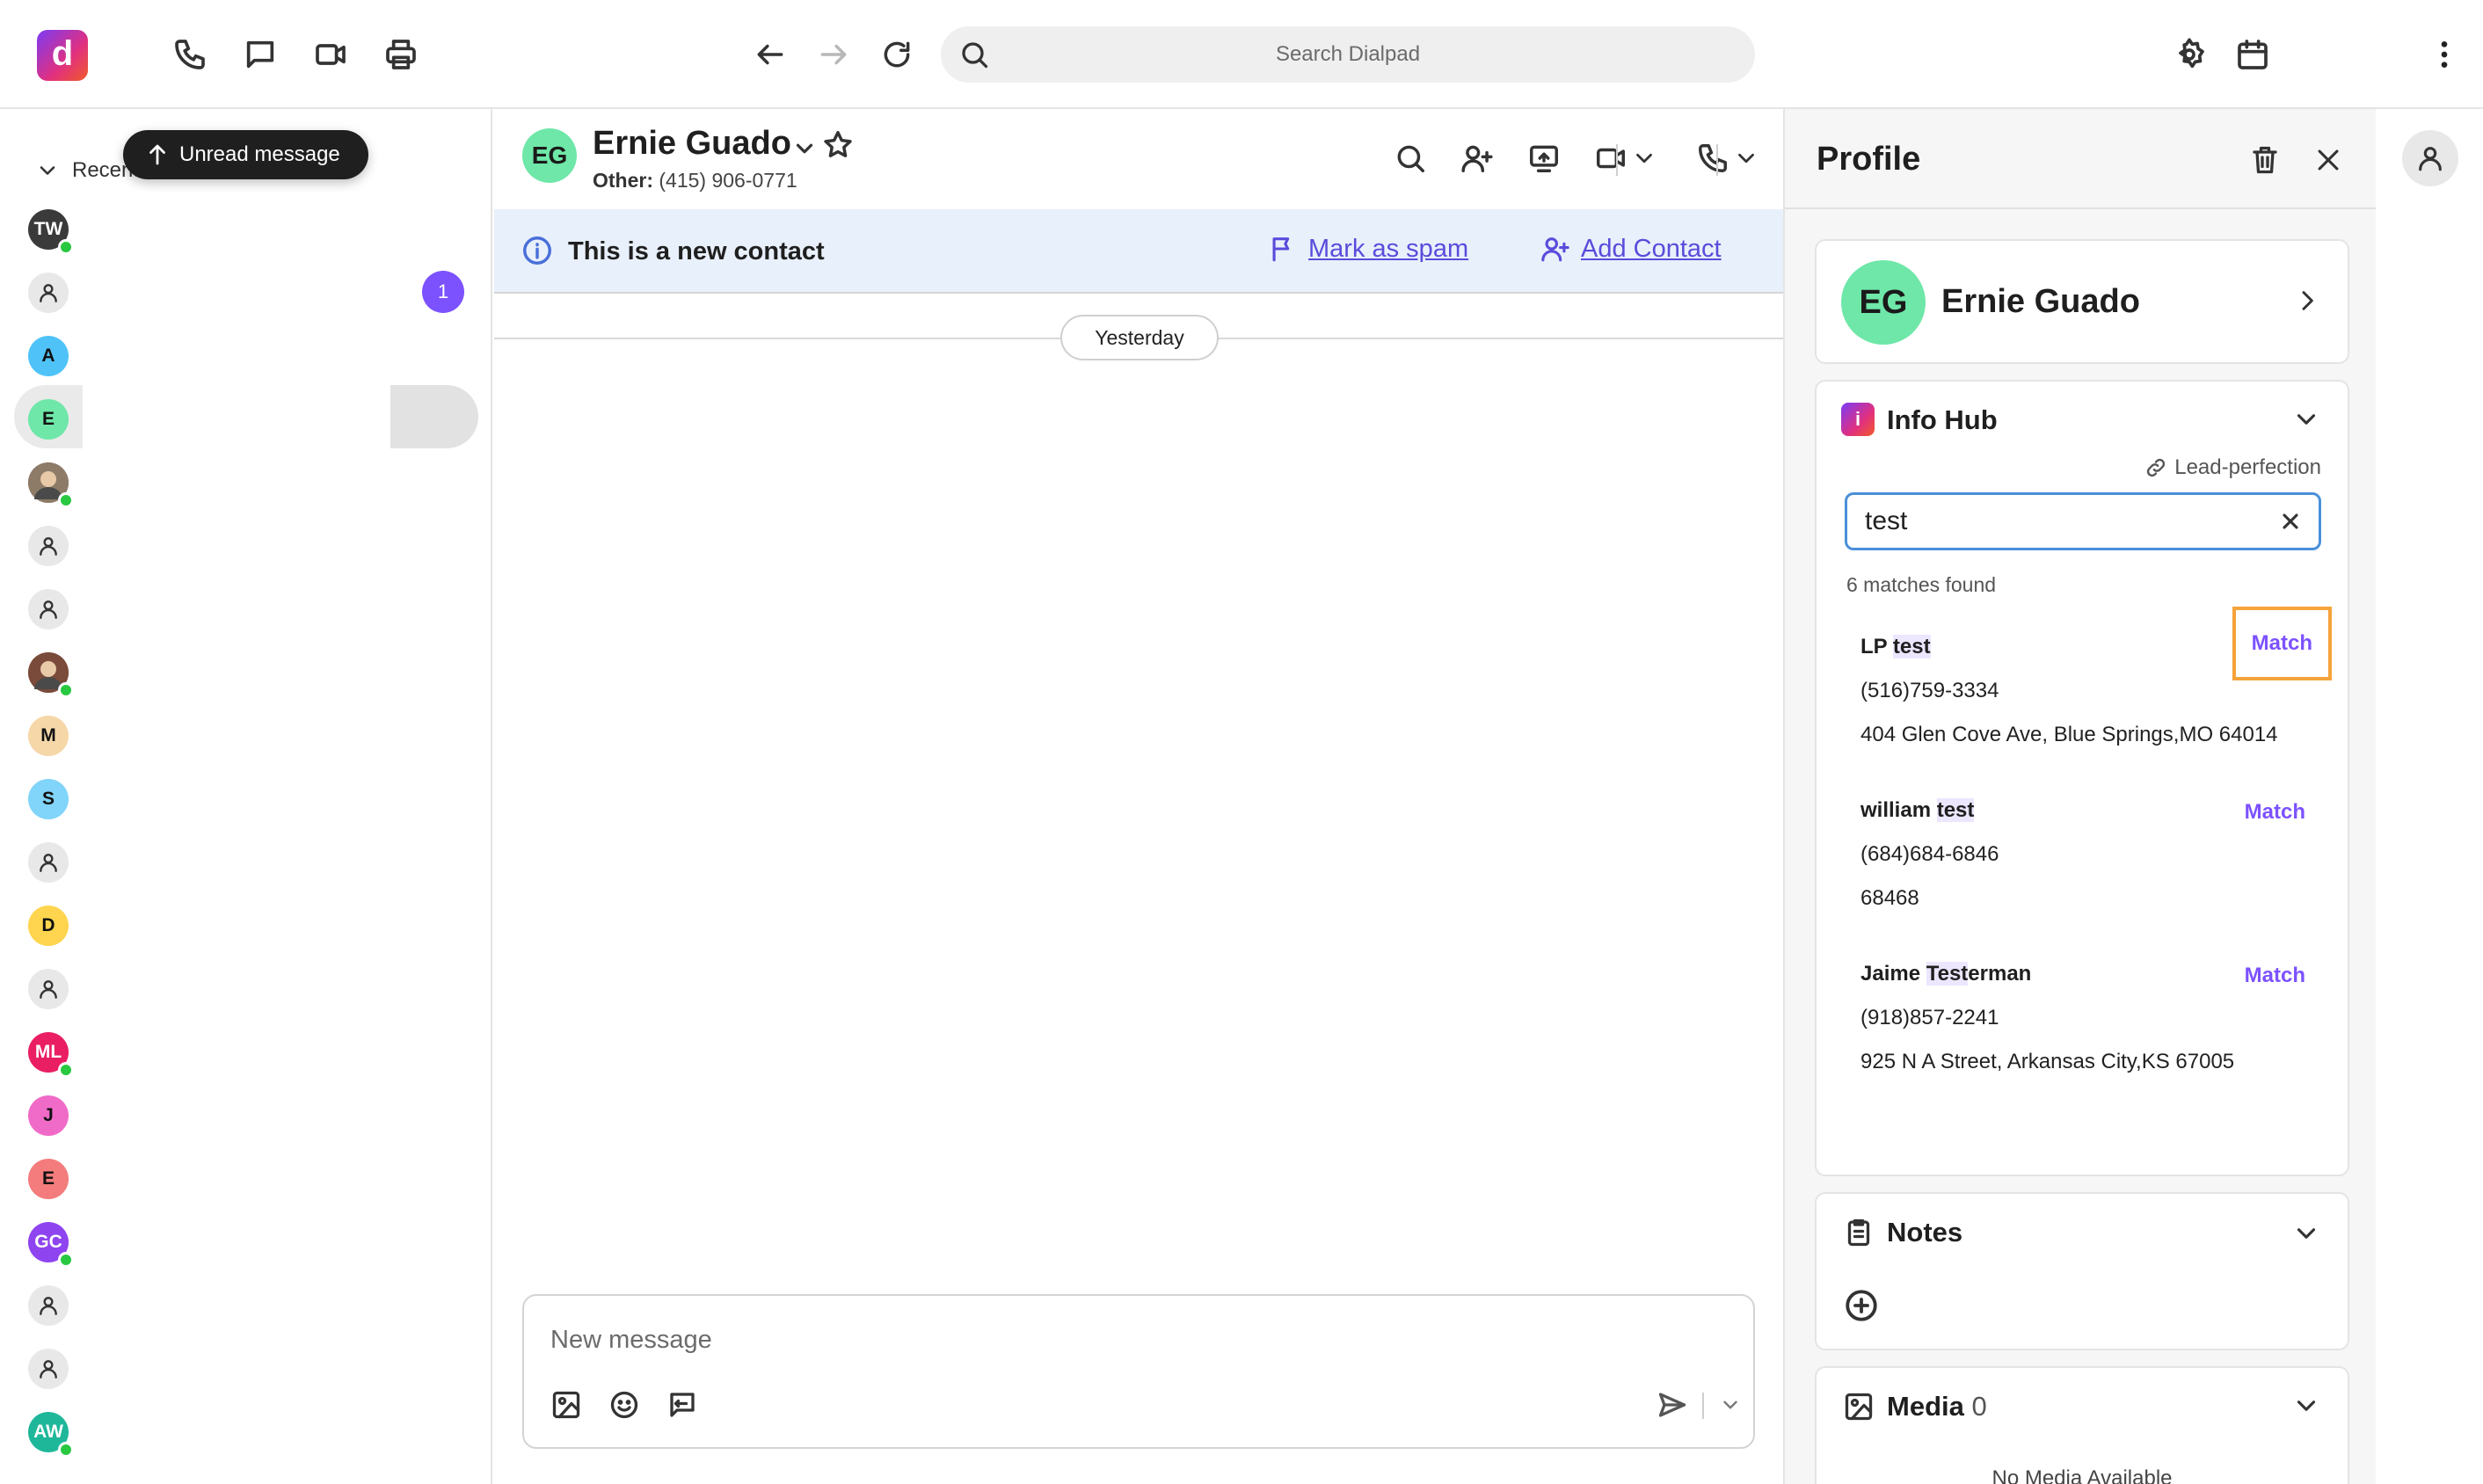  Describe the element at coordinates (51, 232) in the screenshot. I see `contact-avatar: TW` at that location.